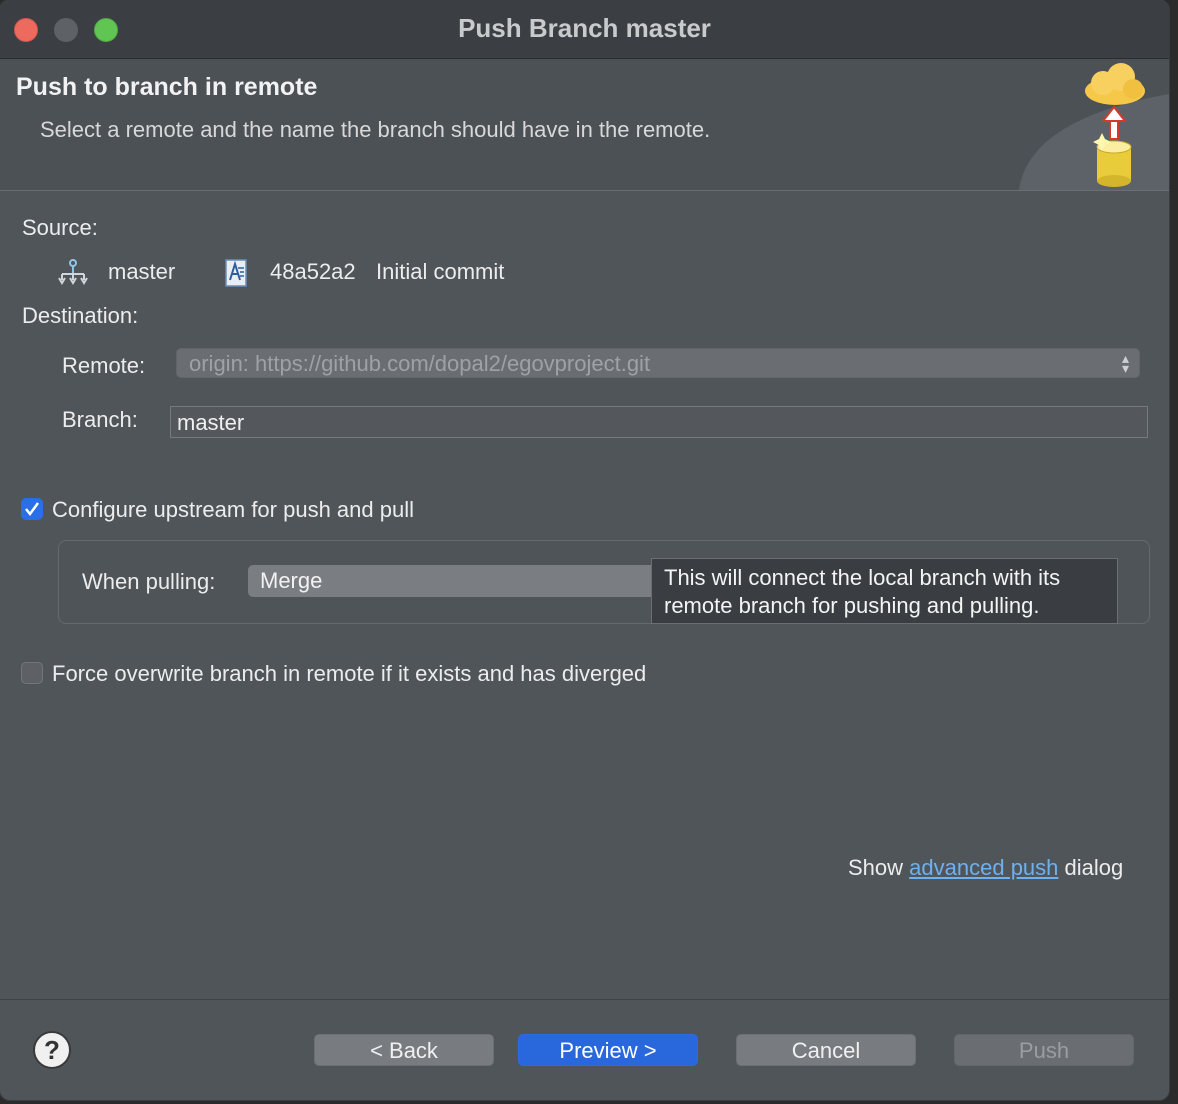  What do you see at coordinates (608, 1050) in the screenshot?
I see `preview-button: Preview >` at bounding box center [608, 1050].